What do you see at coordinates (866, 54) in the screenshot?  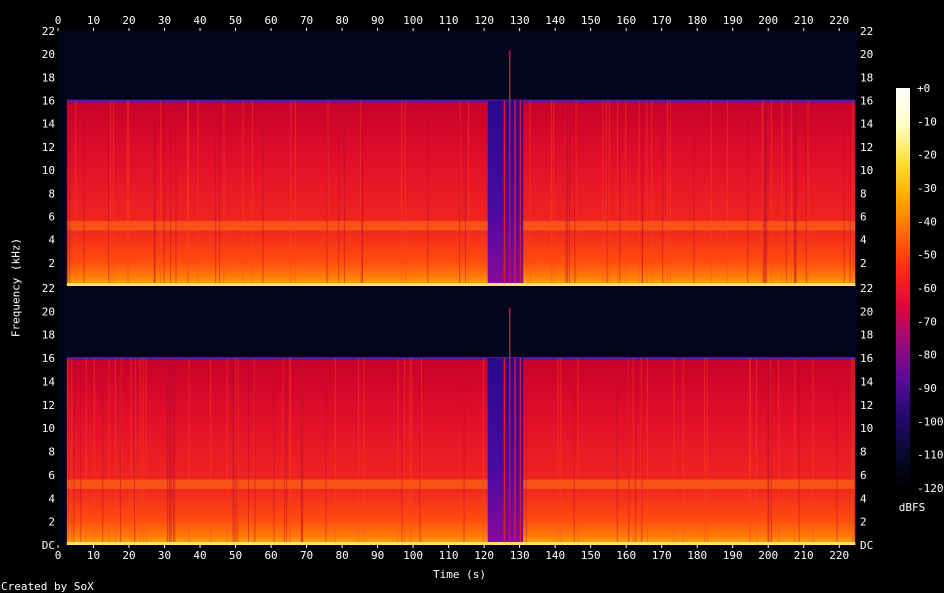 I see `y-tick-label-right: 20` at bounding box center [866, 54].